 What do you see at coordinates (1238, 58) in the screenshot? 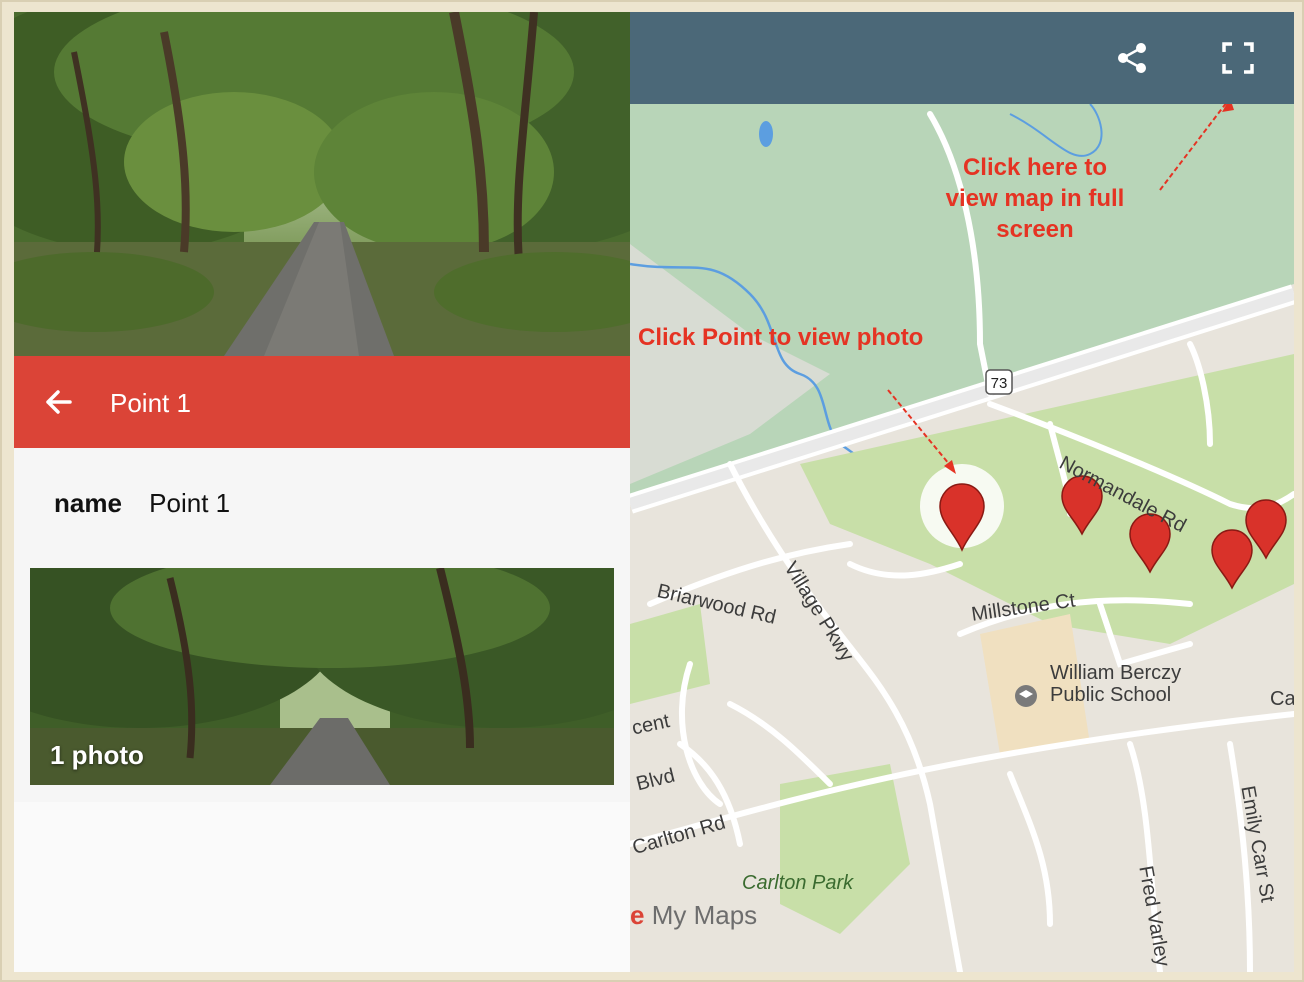
I see `fullscreen-icon` at bounding box center [1238, 58].